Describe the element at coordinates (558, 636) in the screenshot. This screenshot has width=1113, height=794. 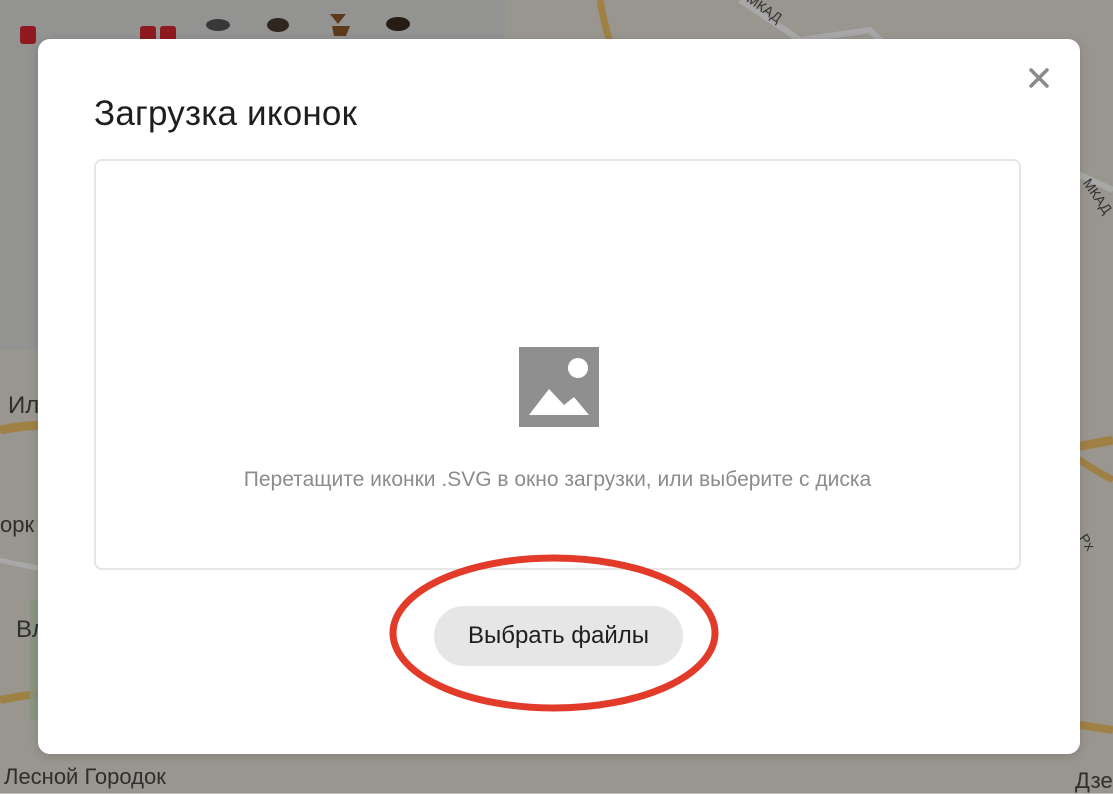
I see `choose-files-button: Выбрать файлы` at that location.